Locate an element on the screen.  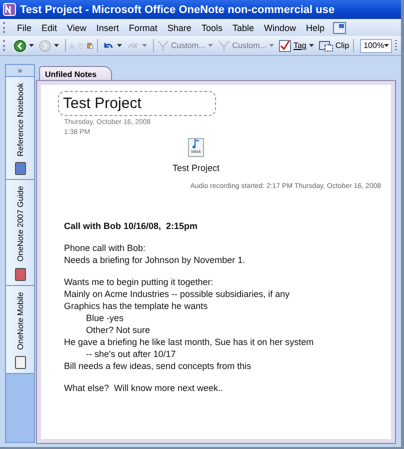
menu-item: Share is located at coordinates (179, 27).